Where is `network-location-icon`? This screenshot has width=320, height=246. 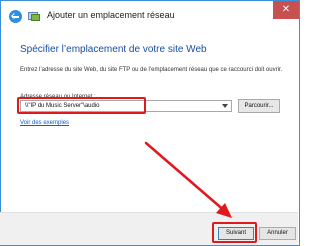
network-location-icon is located at coordinates (34, 16).